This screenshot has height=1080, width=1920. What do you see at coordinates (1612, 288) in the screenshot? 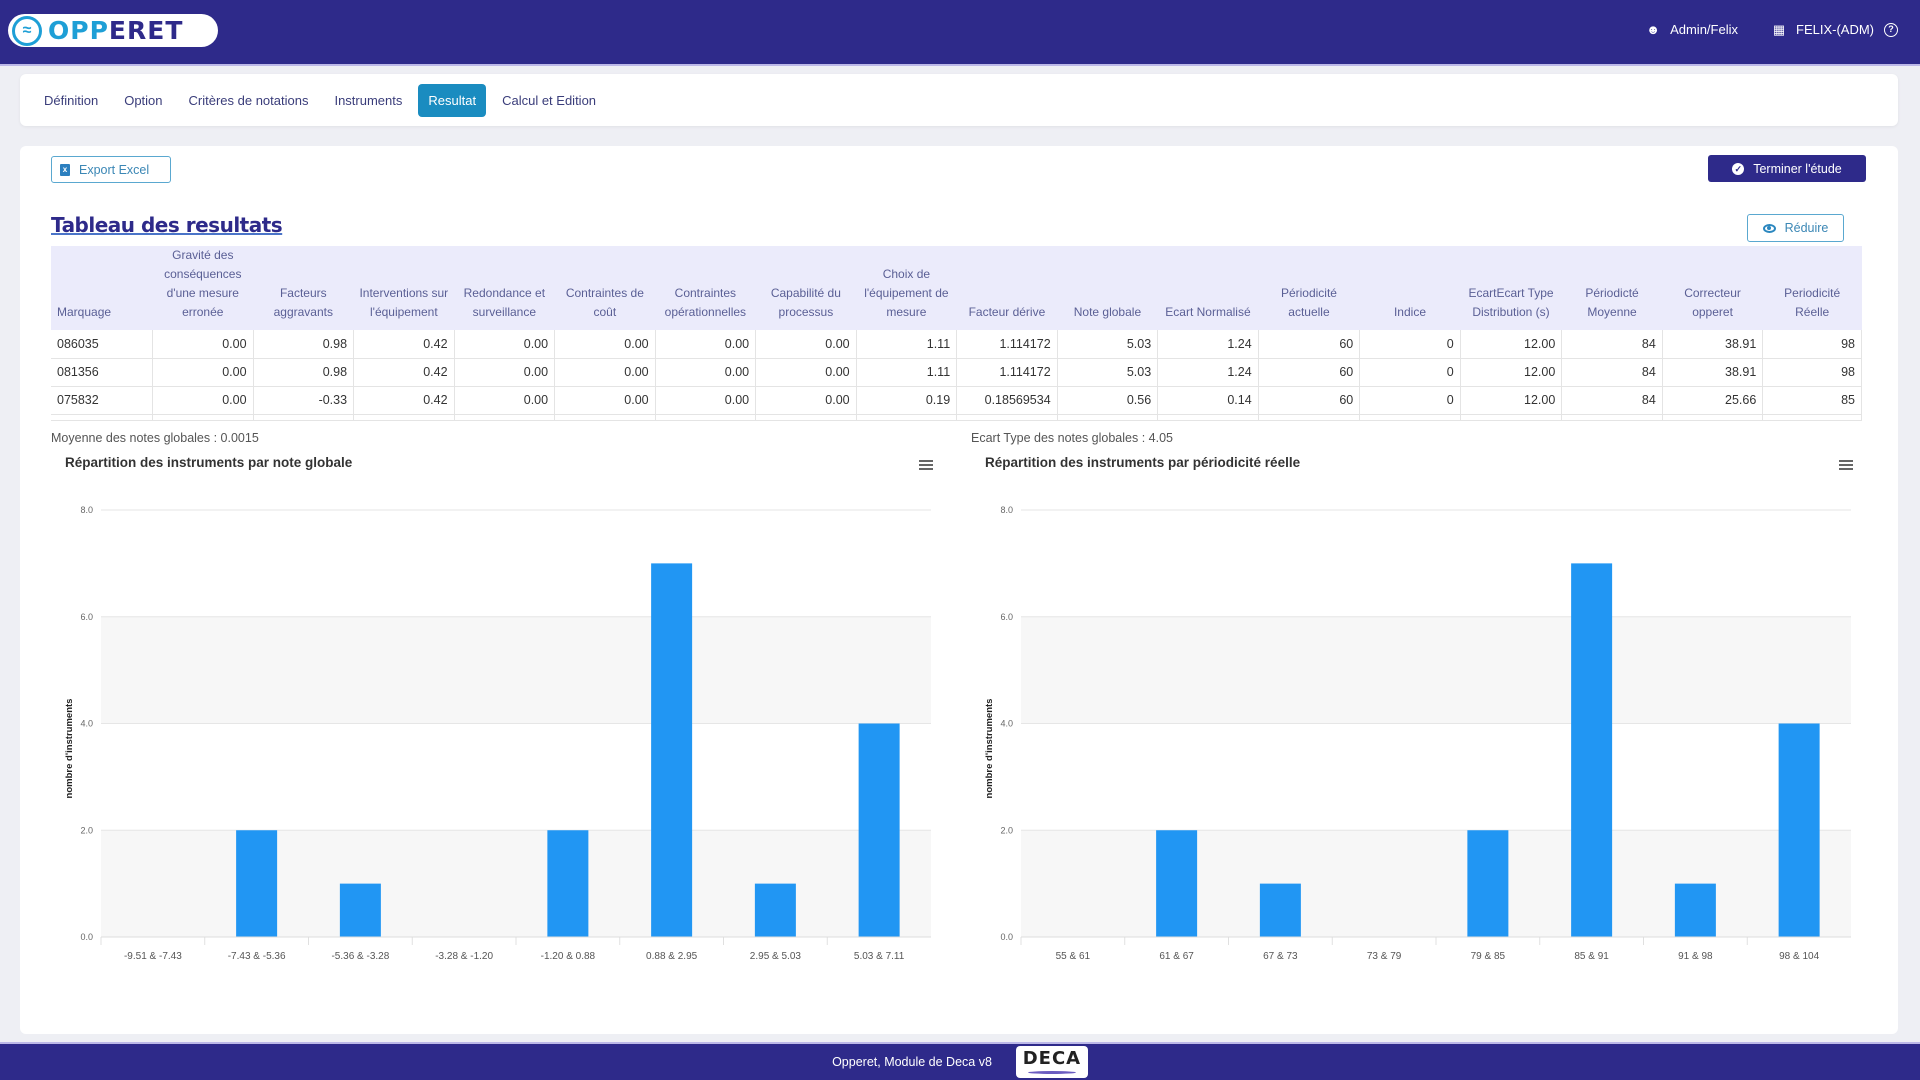
I see `column-header: Périodicté Moyenne` at bounding box center [1612, 288].